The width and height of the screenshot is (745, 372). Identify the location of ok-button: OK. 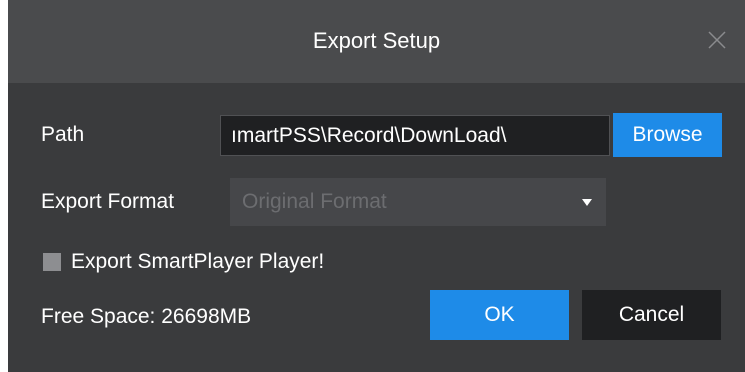
(499, 315).